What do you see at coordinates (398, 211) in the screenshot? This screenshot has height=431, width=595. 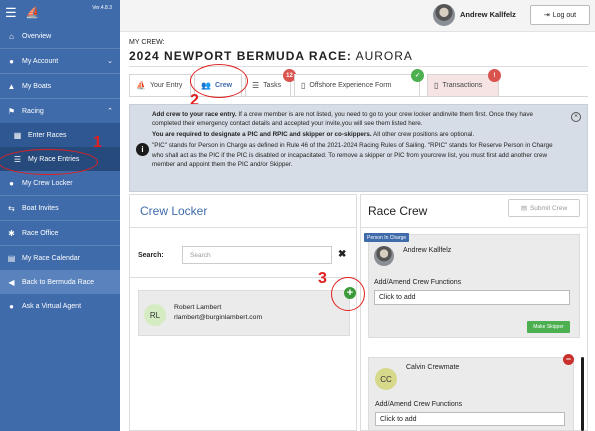 I see `race-crew-title: Race Crew` at bounding box center [398, 211].